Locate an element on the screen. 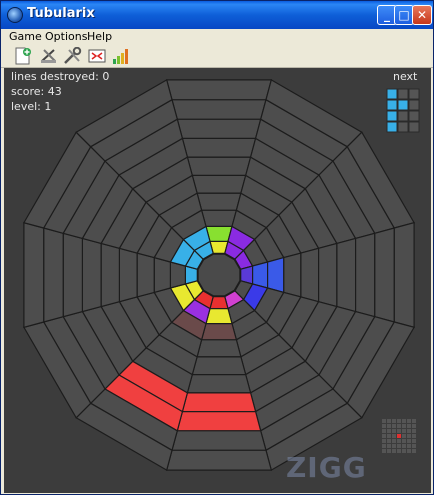 The height and width of the screenshot is (495, 434). window-title: Tubularix is located at coordinates (61, 13).